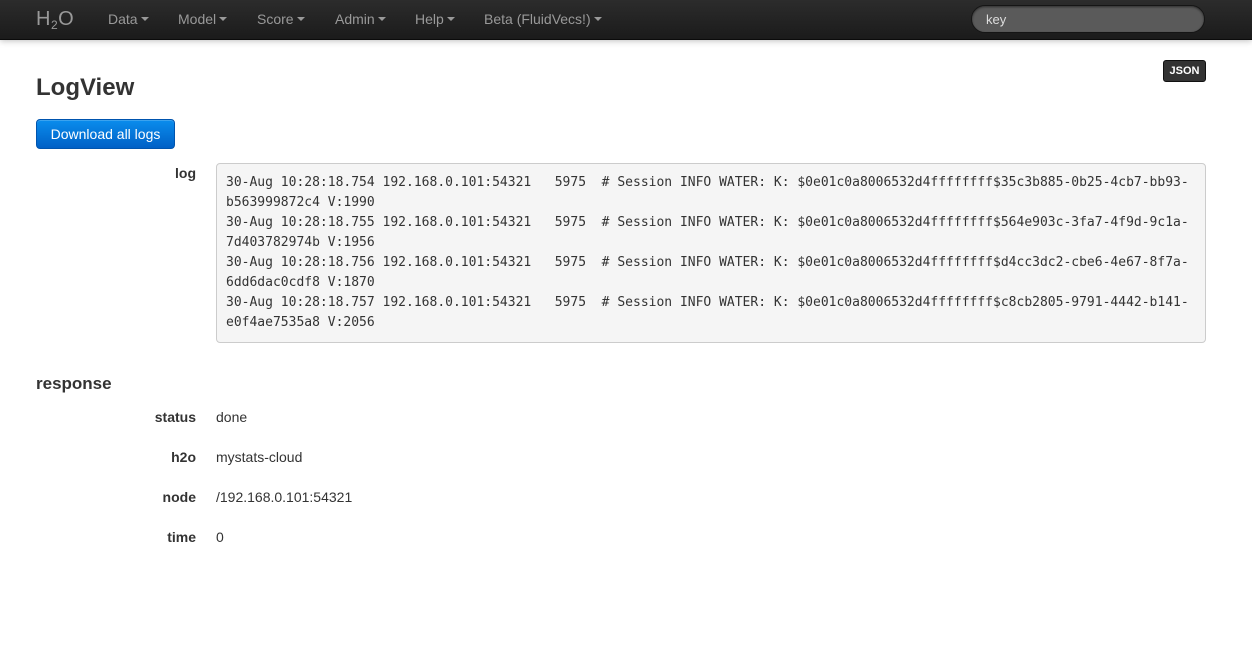  I want to click on time-value: 0, so click(220, 537).